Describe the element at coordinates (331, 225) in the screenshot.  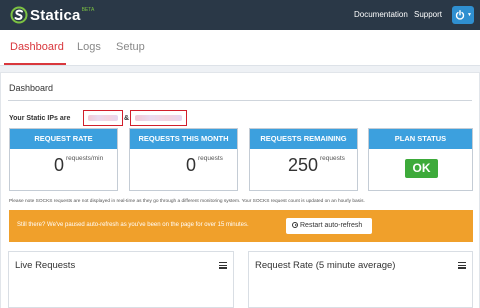
I see `button-label: Restart auto-refresh` at that location.